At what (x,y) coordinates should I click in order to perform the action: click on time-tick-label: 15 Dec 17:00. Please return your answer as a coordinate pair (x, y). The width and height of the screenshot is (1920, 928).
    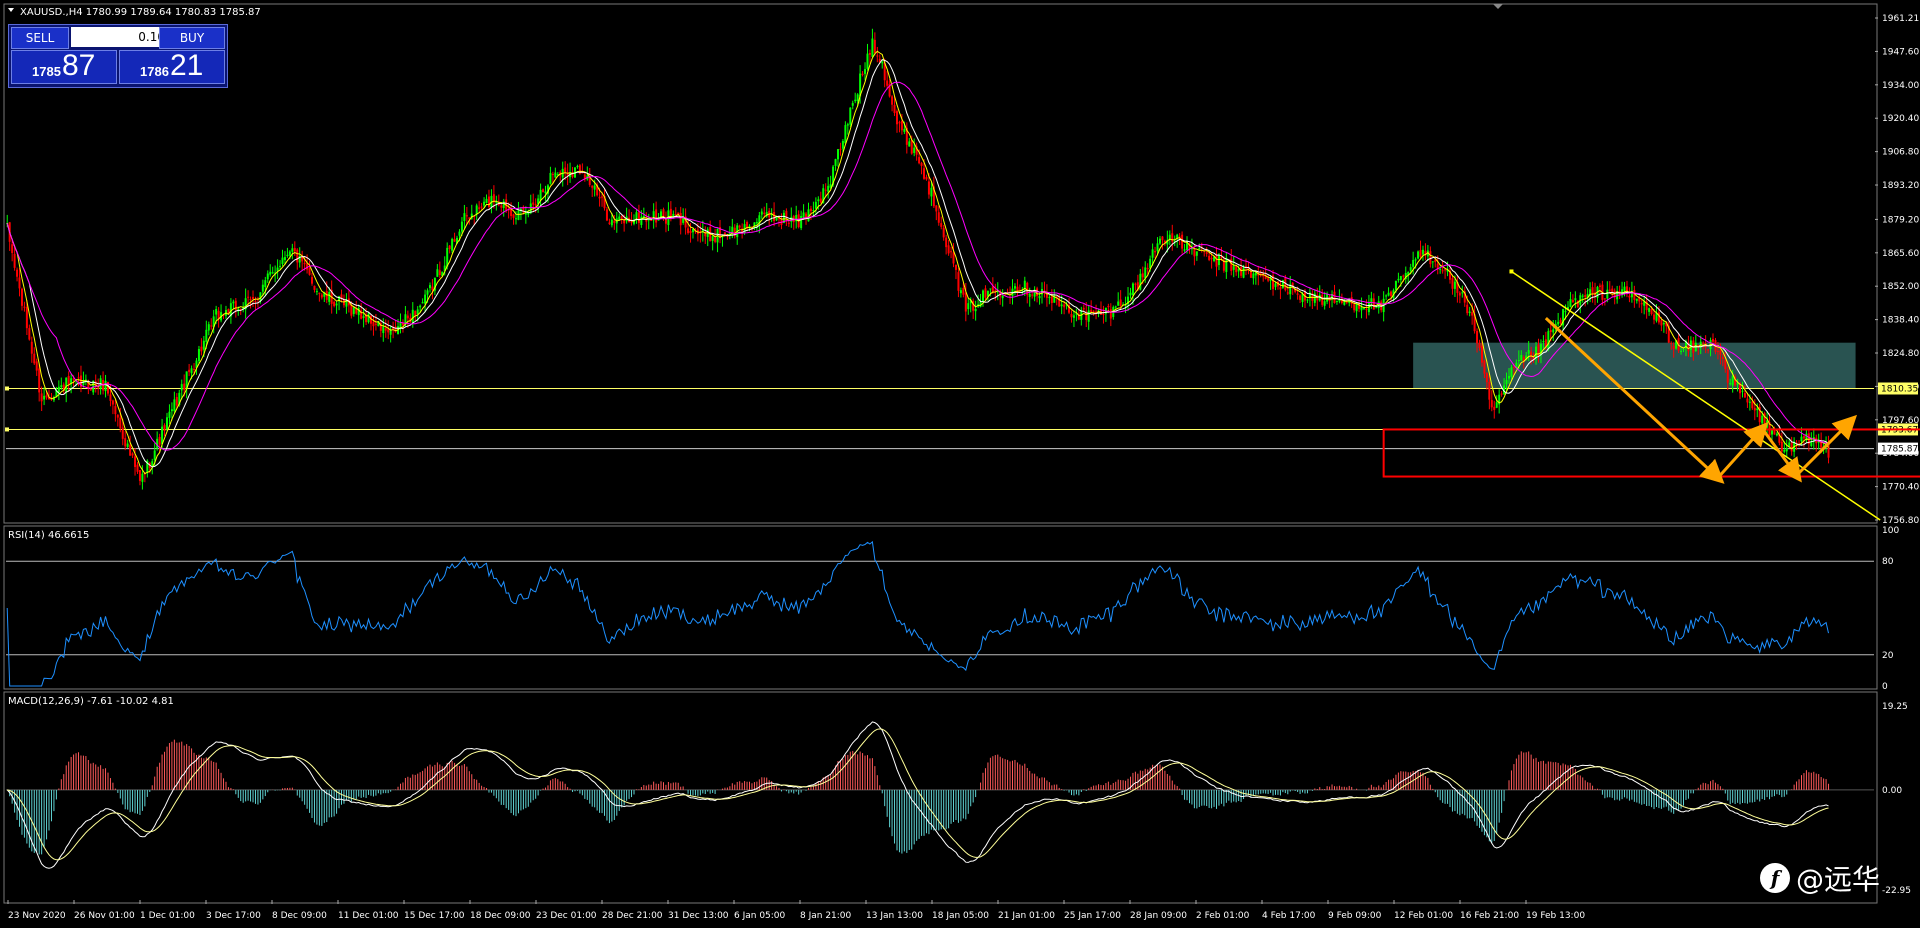
    Looking at the image, I should click on (434, 916).